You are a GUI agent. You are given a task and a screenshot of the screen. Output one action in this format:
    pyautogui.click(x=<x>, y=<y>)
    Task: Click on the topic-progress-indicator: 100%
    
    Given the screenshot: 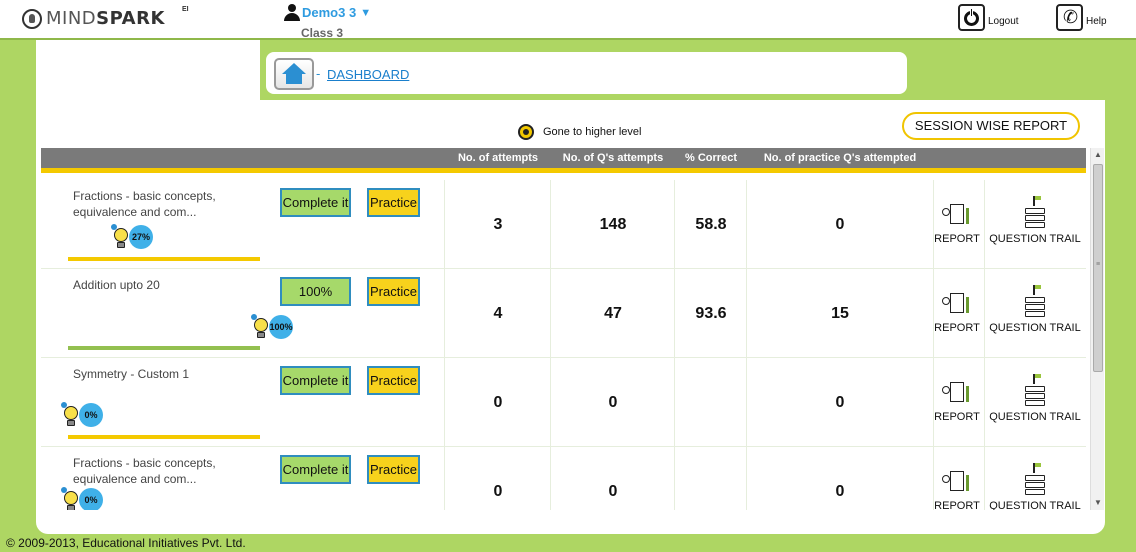 What is the action you would take?
    pyautogui.click(x=272, y=327)
    